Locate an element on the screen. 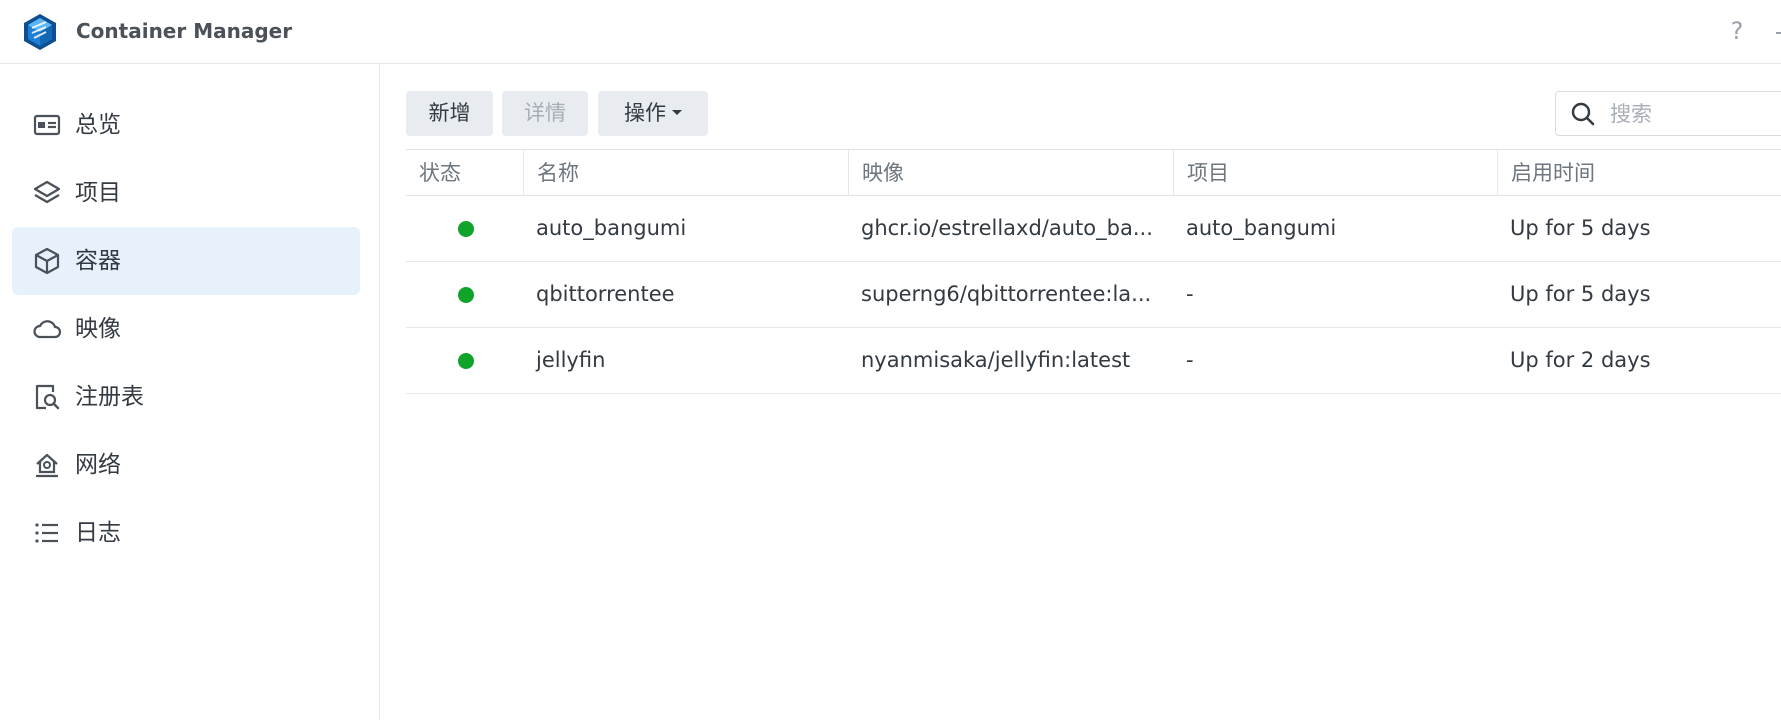  search-box is located at coordinates (1668, 113).